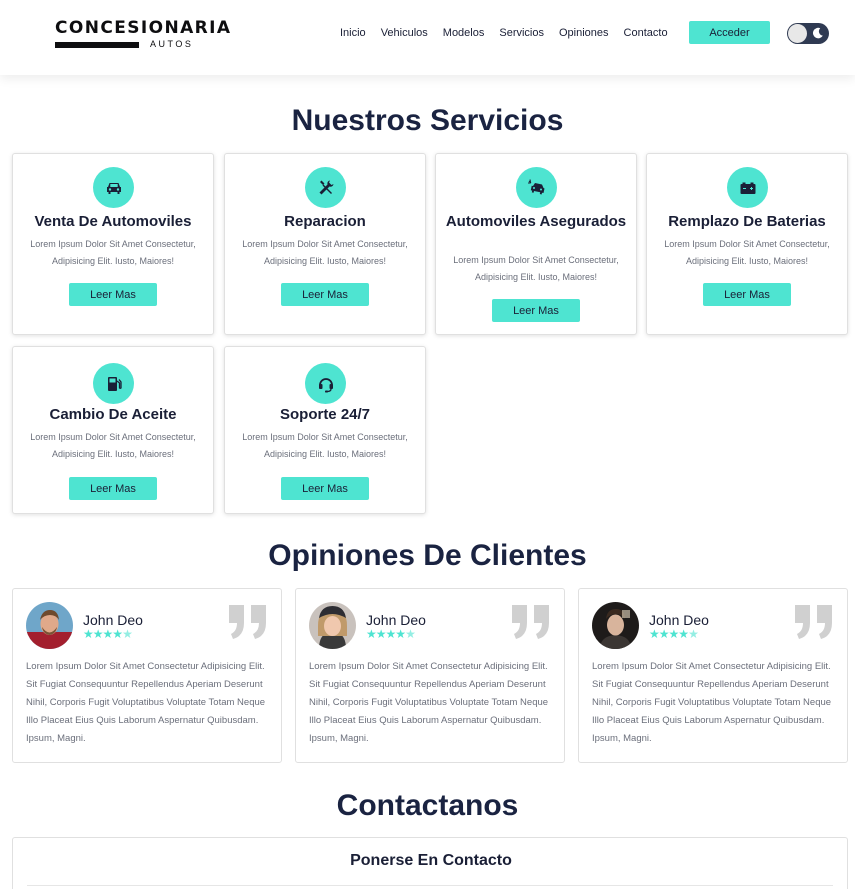  I want to click on contact-title: Contactanos, so click(427, 805).